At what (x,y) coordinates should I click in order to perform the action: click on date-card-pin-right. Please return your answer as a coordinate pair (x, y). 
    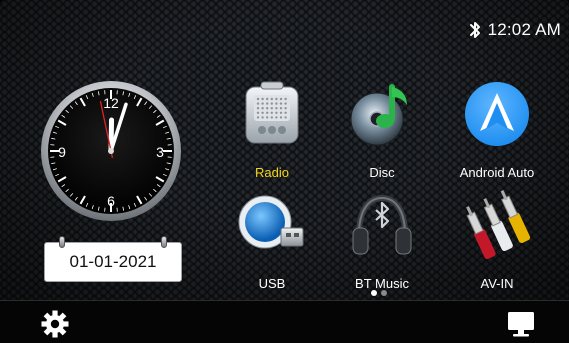
    Looking at the image, I should click on (164, 242).